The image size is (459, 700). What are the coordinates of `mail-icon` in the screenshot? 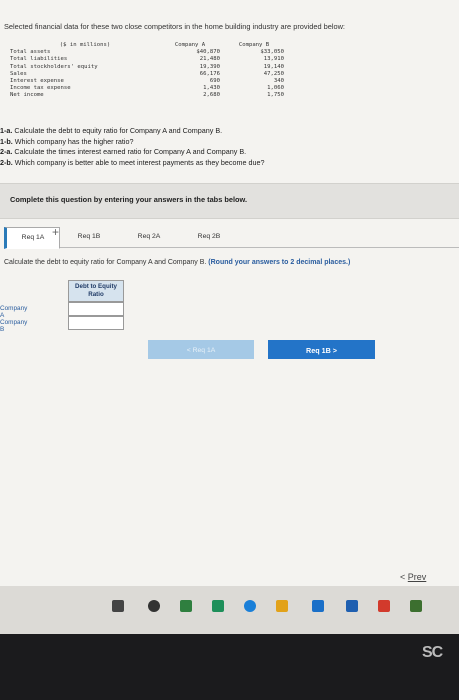 It's located at (318, 606).